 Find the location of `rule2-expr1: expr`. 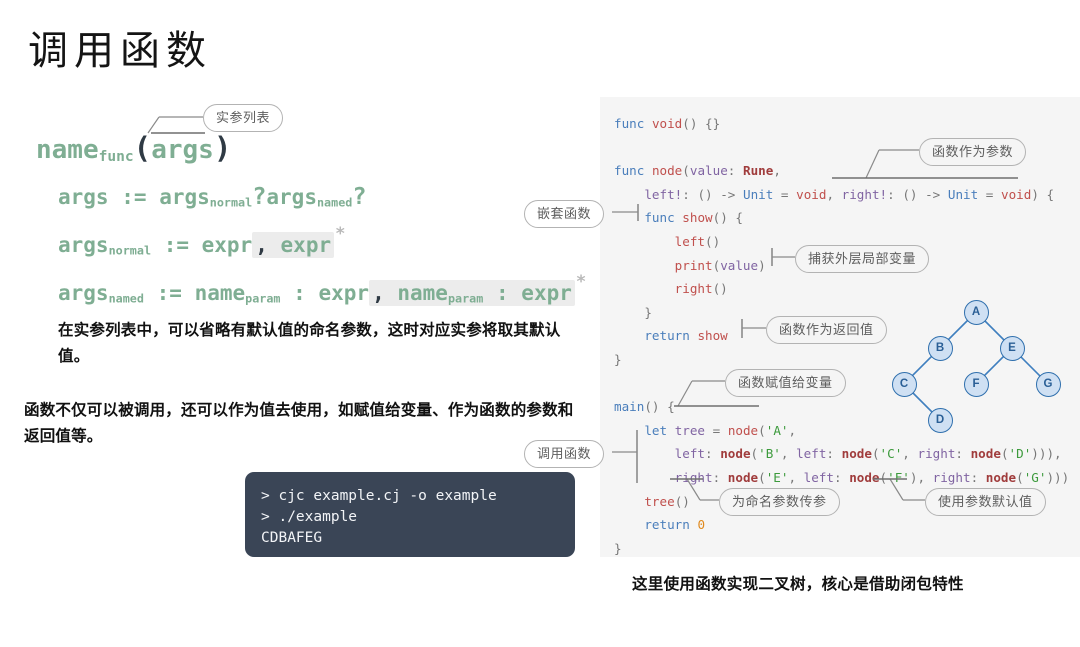

rule2-expr1: expr is located at coordinates (227, 245).